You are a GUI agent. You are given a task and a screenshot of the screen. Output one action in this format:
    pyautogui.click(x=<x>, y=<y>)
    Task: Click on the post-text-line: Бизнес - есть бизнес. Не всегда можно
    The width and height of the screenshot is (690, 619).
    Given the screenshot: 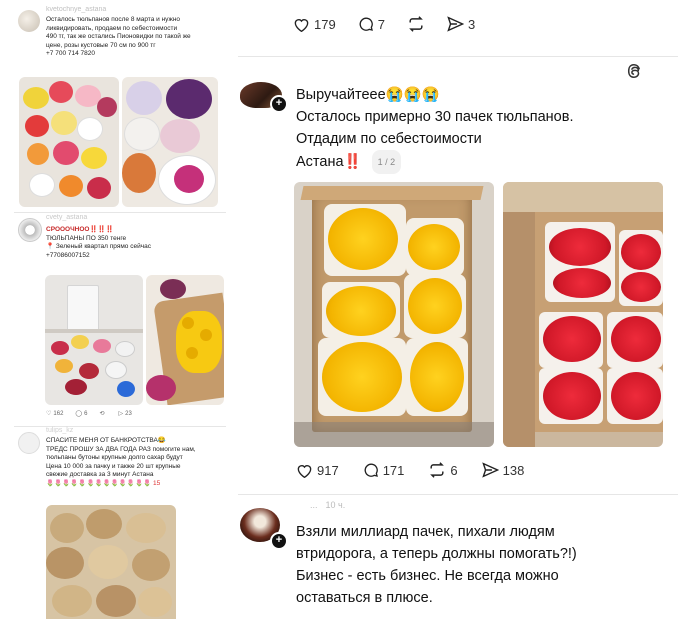 What is the action you would take?
    pyautogui.click(x=427, y=576)
    